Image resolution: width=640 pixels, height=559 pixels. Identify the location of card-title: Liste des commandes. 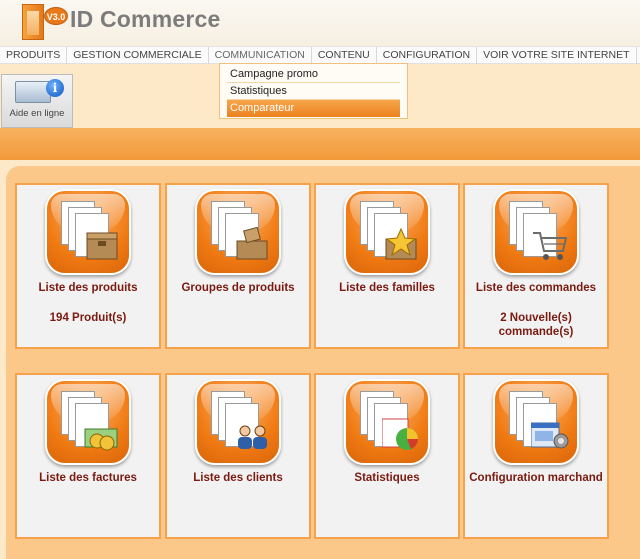
(536, 288).